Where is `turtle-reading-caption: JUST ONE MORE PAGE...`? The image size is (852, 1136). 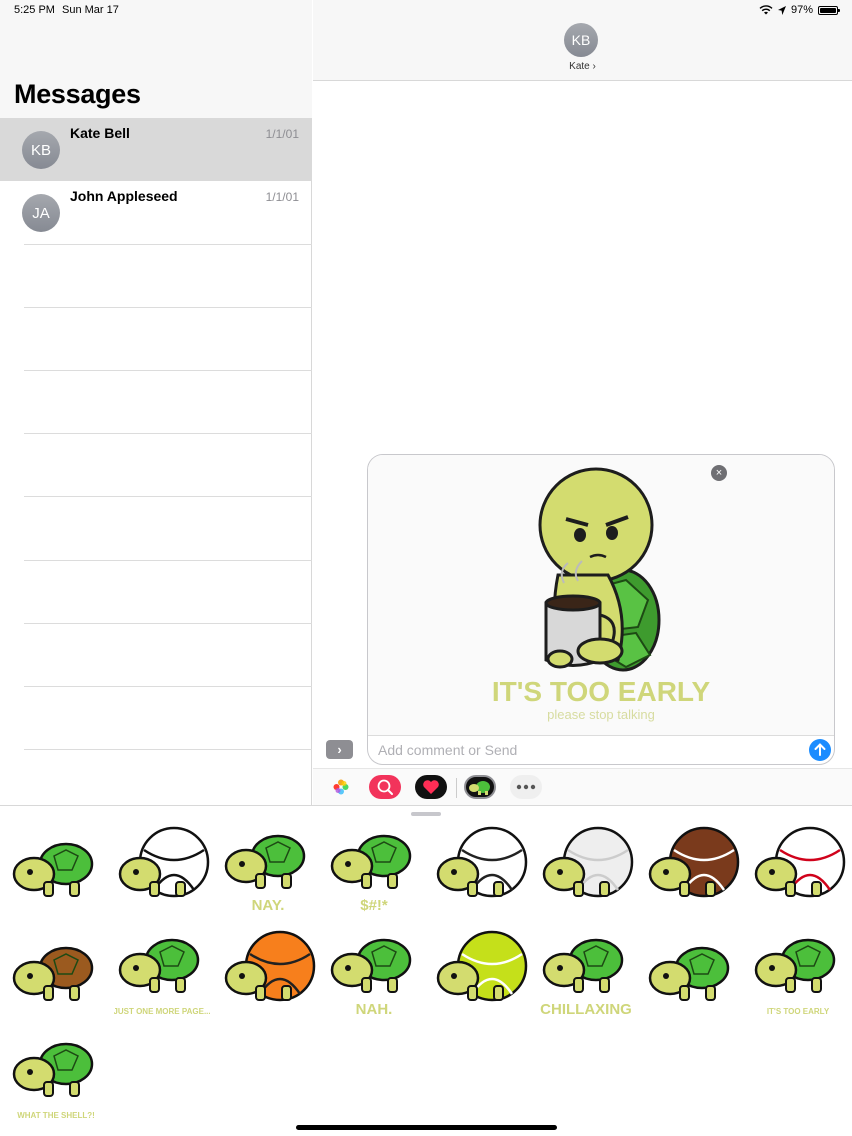 turtle-reading-caption: JUST ONE MORE PAGE... is located at coordinates (162, 1011).